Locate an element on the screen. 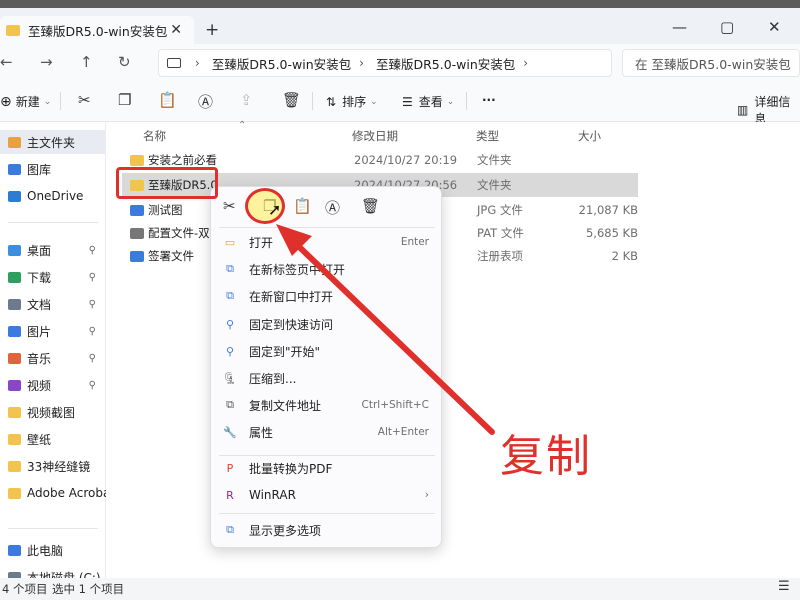 Image resolution: width=800 pixels, height=600 pixels. file-type: PAT 文件 is located at coordinates (500, 233).